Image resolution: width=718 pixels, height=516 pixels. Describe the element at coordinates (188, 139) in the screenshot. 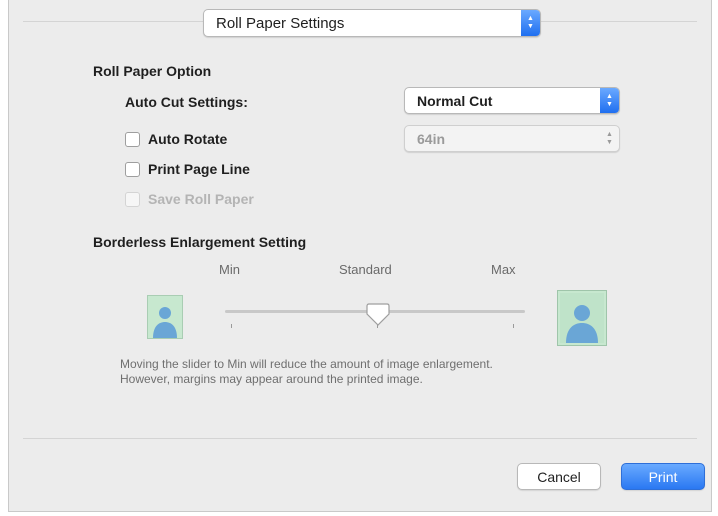

I see `auto-rotate-label: Auto Rotate` at that location.